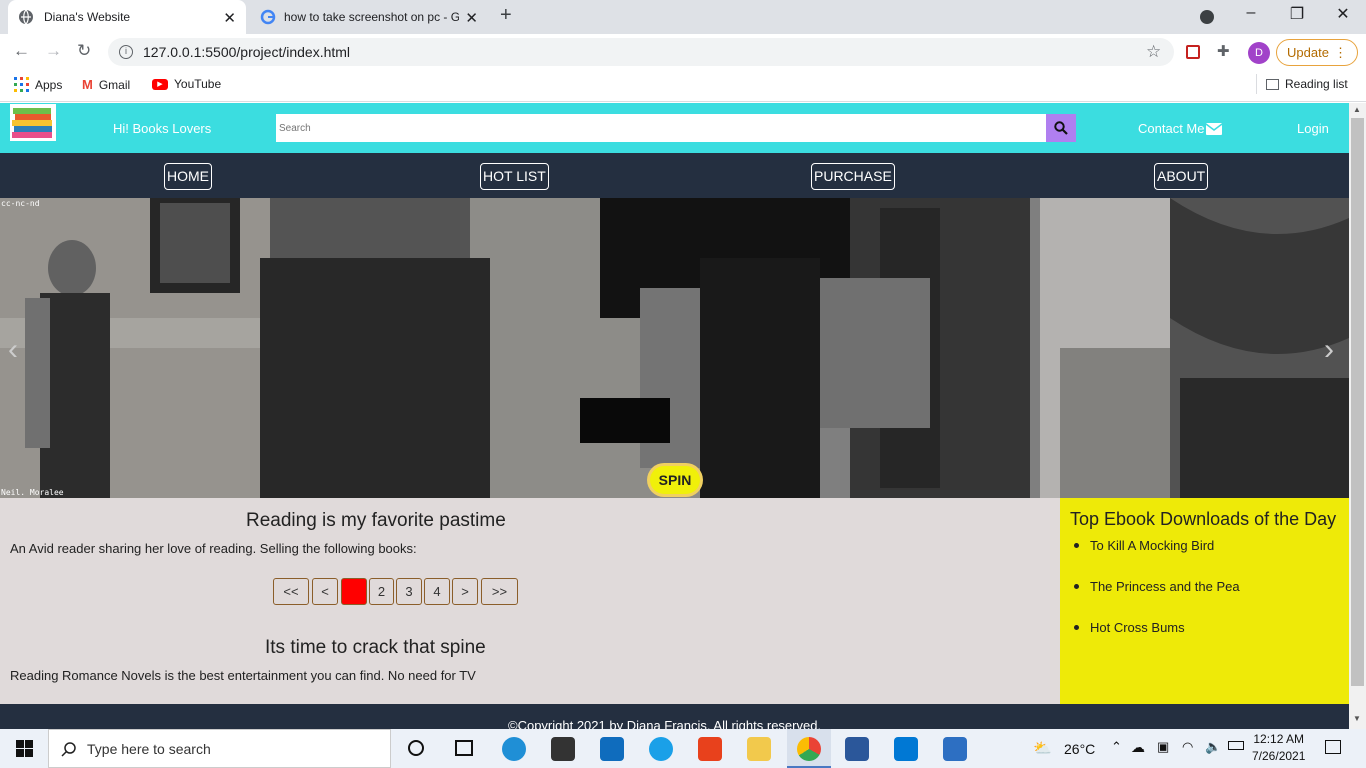 This screenshot has width=1366, height=768. What do you see at coordinates (1153, 52) in the screenshot?
I see `bookmark-star-icon: ☆` at bounding box center [1153, 52].